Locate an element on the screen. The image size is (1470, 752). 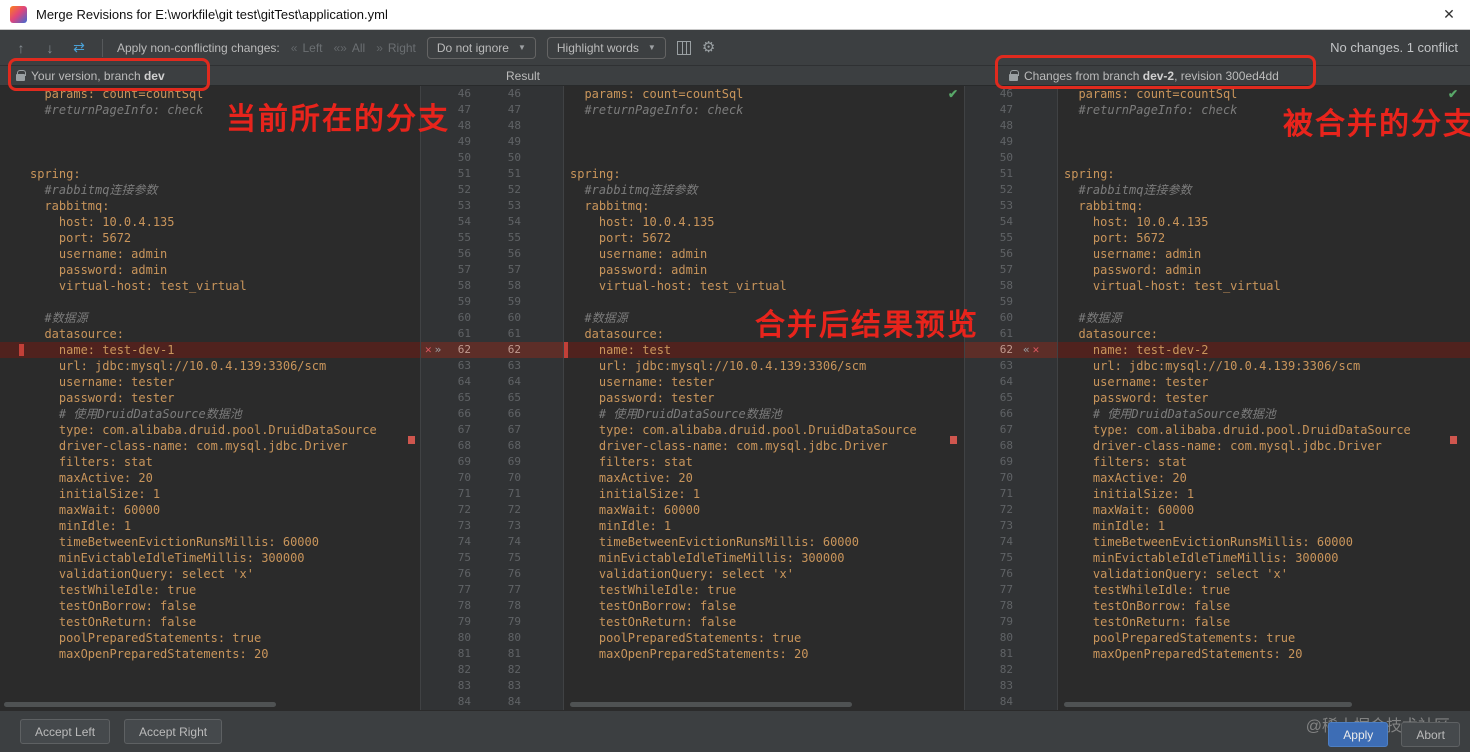
result-pane-title: Result is located at coordinates (523, 75).